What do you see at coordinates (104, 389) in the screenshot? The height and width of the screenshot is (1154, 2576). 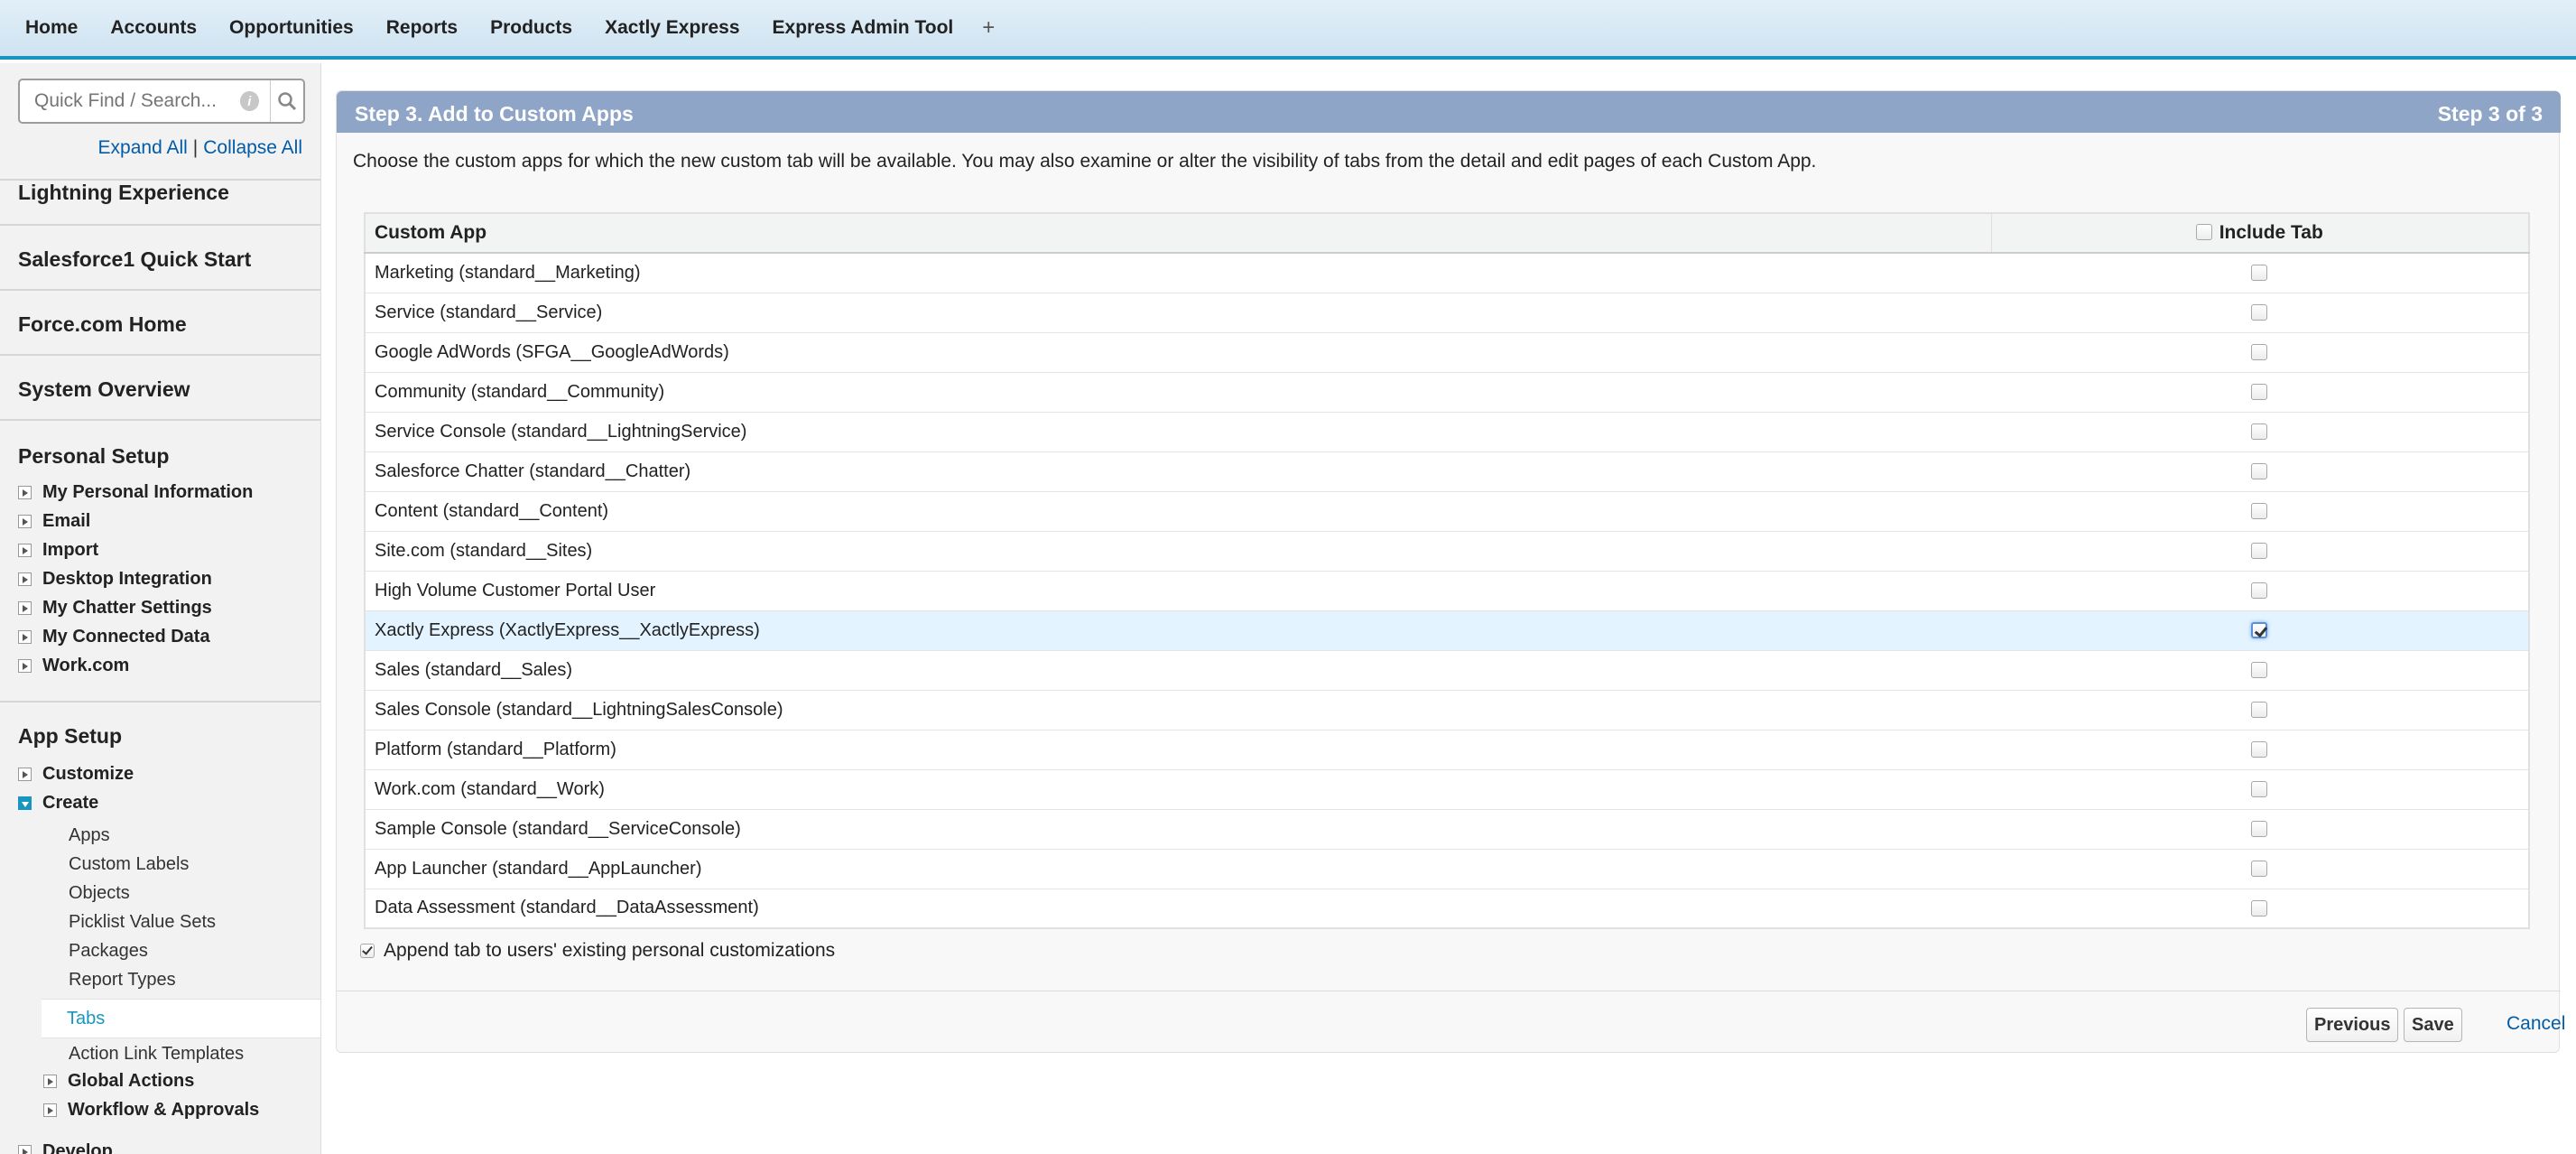 I see `system-overview-link: System Overview` at bounding box center [104, 389].